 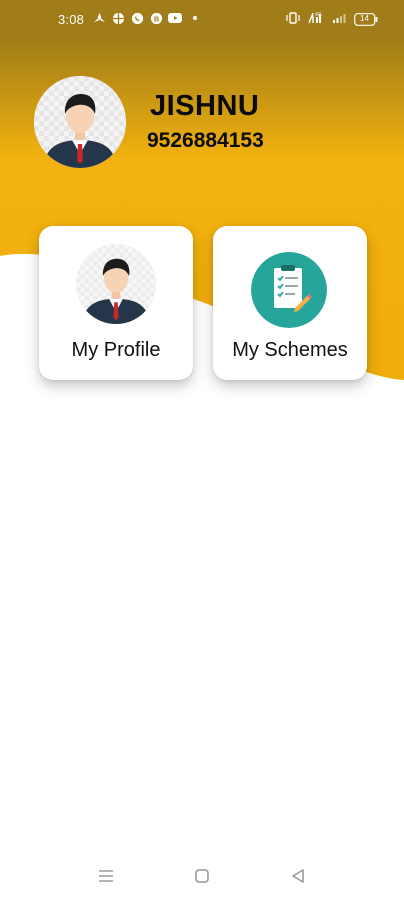 I want to click on status-time: 3:08, so click(x=71, y=19).